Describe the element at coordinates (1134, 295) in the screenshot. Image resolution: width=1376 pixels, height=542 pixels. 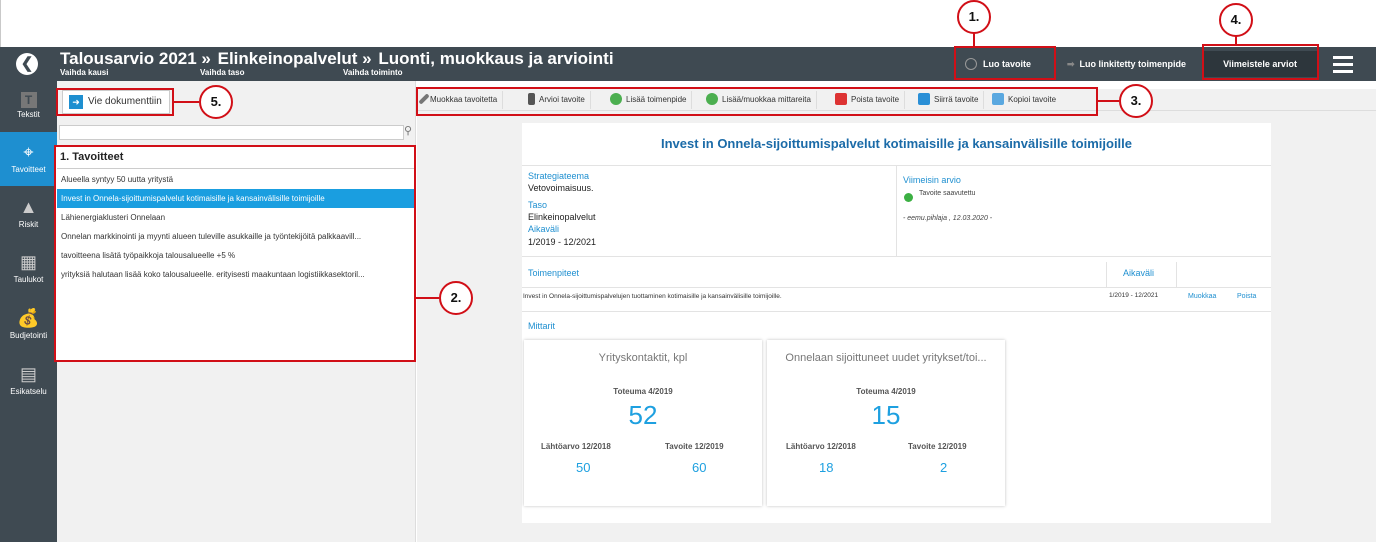
I see `action-row-period: 1/2019 - 12/2021` at that location.